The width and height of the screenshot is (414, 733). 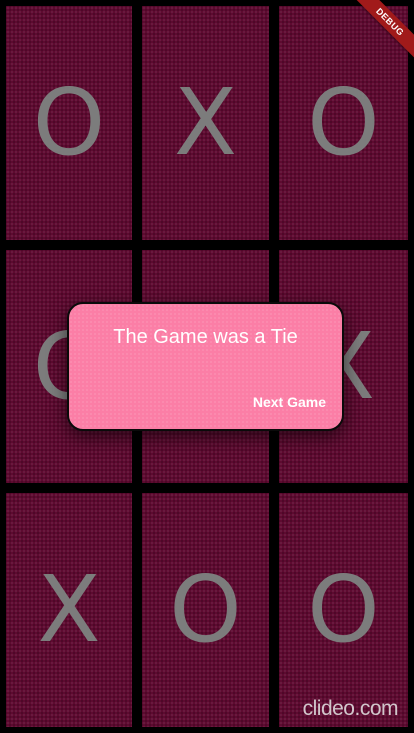 I want to click on board-cell-0-1: X, so click(x=205, y=123).